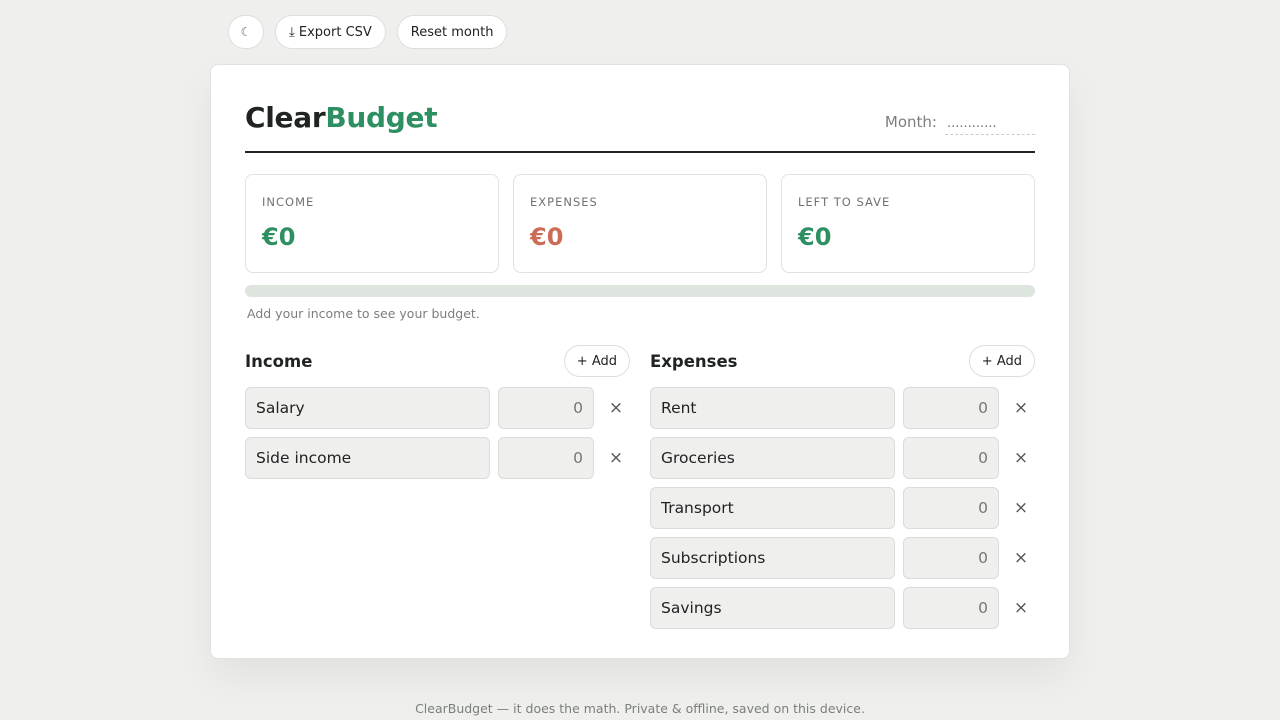  What do you see at coordinates (437, 361) in the screenshot?
I see `income-header: Income + Add` at bounding box center [437, 361].